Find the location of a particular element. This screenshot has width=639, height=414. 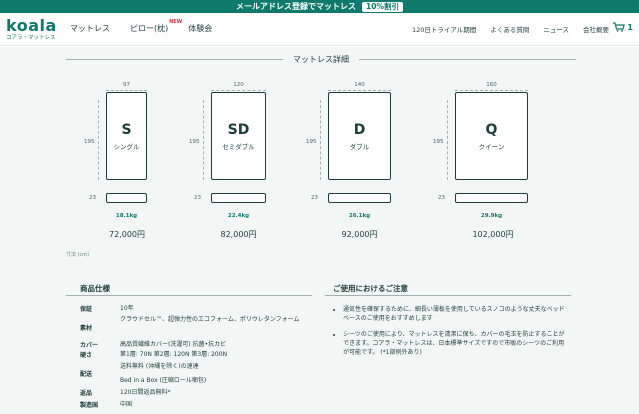

size-name: シングル is located at coordinates (126, 146).